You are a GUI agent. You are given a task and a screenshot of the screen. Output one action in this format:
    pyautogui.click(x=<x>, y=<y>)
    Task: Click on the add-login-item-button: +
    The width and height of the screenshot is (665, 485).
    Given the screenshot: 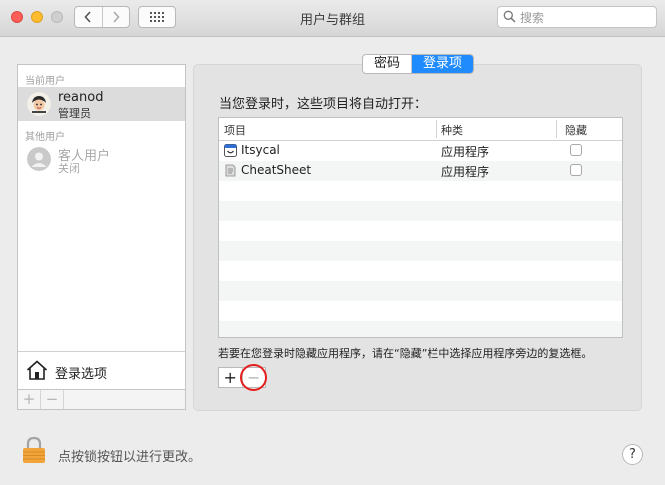 What is the action you would take?
    pyautogui.click(x=231, y=377)
    